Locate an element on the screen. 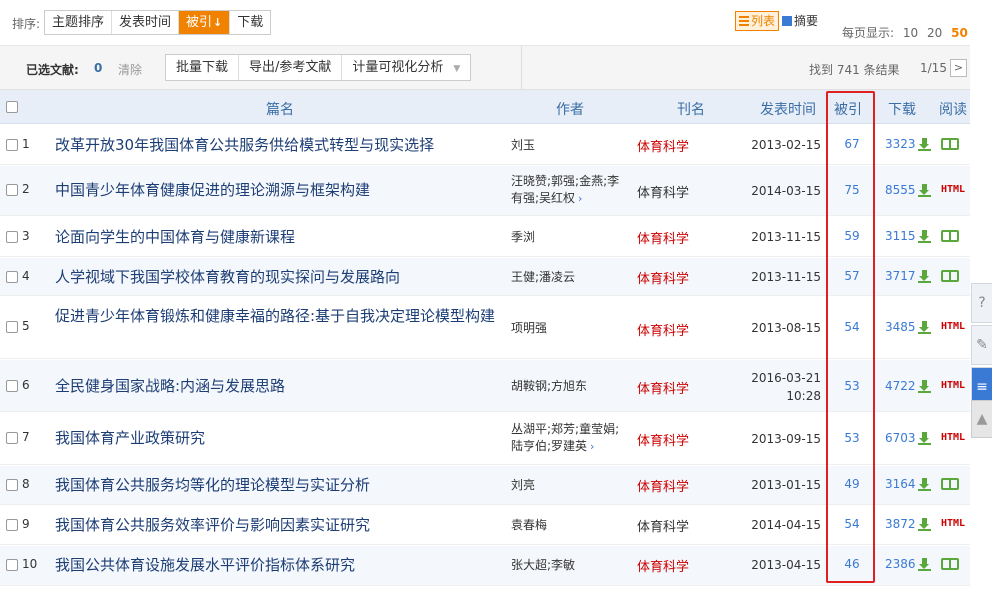 This screenshot has height=598, width=992. visual-analysis-button: 计量可视化分析 ▼ is located at coordinates (406, 67).